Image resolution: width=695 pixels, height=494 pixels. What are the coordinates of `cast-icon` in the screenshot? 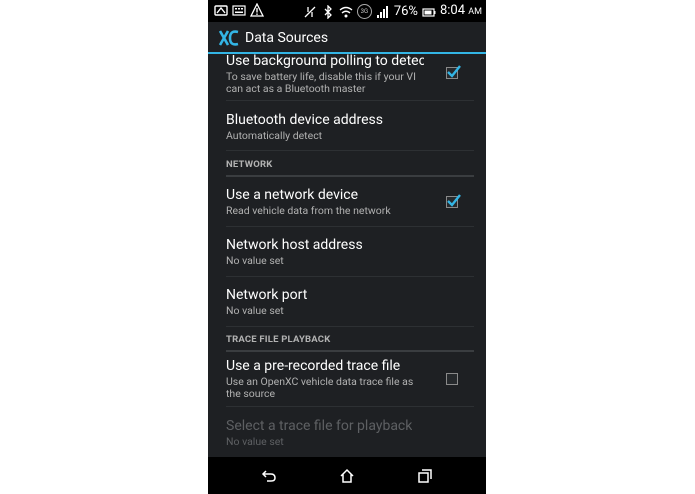 It's located at (221, 10).